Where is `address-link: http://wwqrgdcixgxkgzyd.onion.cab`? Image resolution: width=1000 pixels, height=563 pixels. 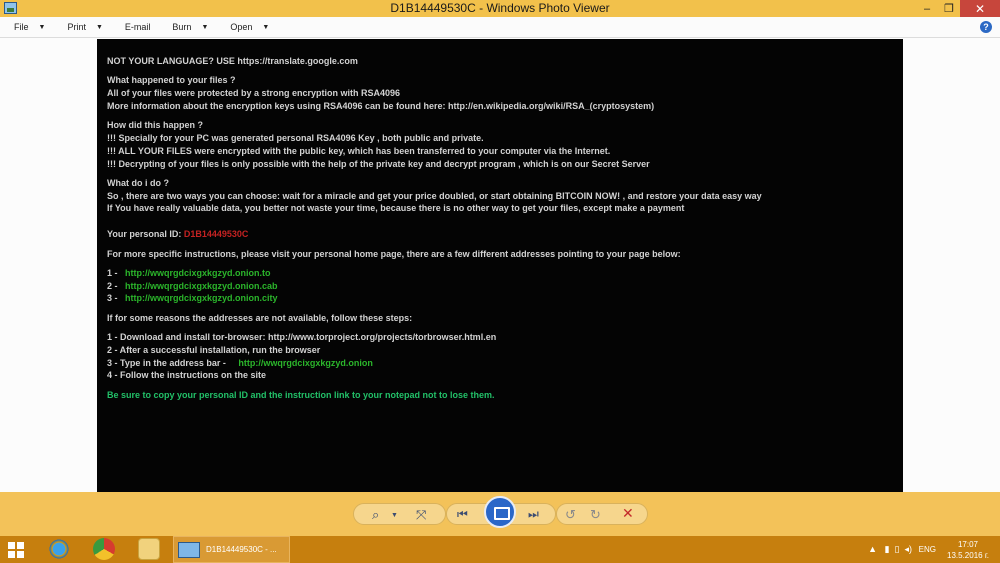 address-link: http://wwqrgdcixgxkgzyd.onion.cab is located at coordinates (201, 285).